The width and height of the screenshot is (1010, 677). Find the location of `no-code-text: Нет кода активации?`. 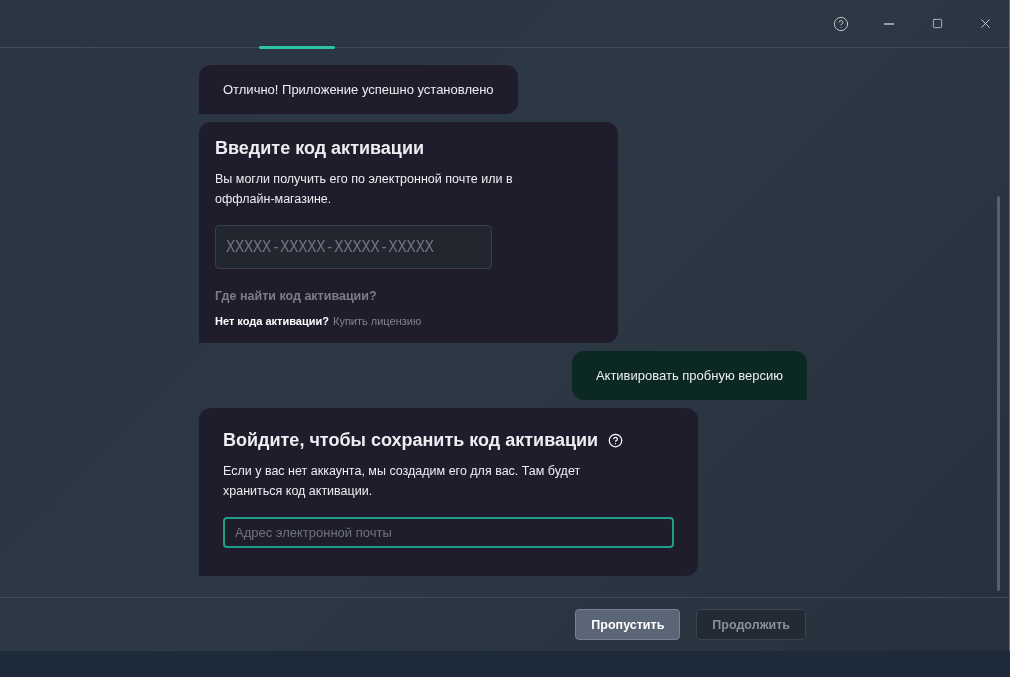

no-code-text: Нет кода активации? is located at coordinates (272, 321).